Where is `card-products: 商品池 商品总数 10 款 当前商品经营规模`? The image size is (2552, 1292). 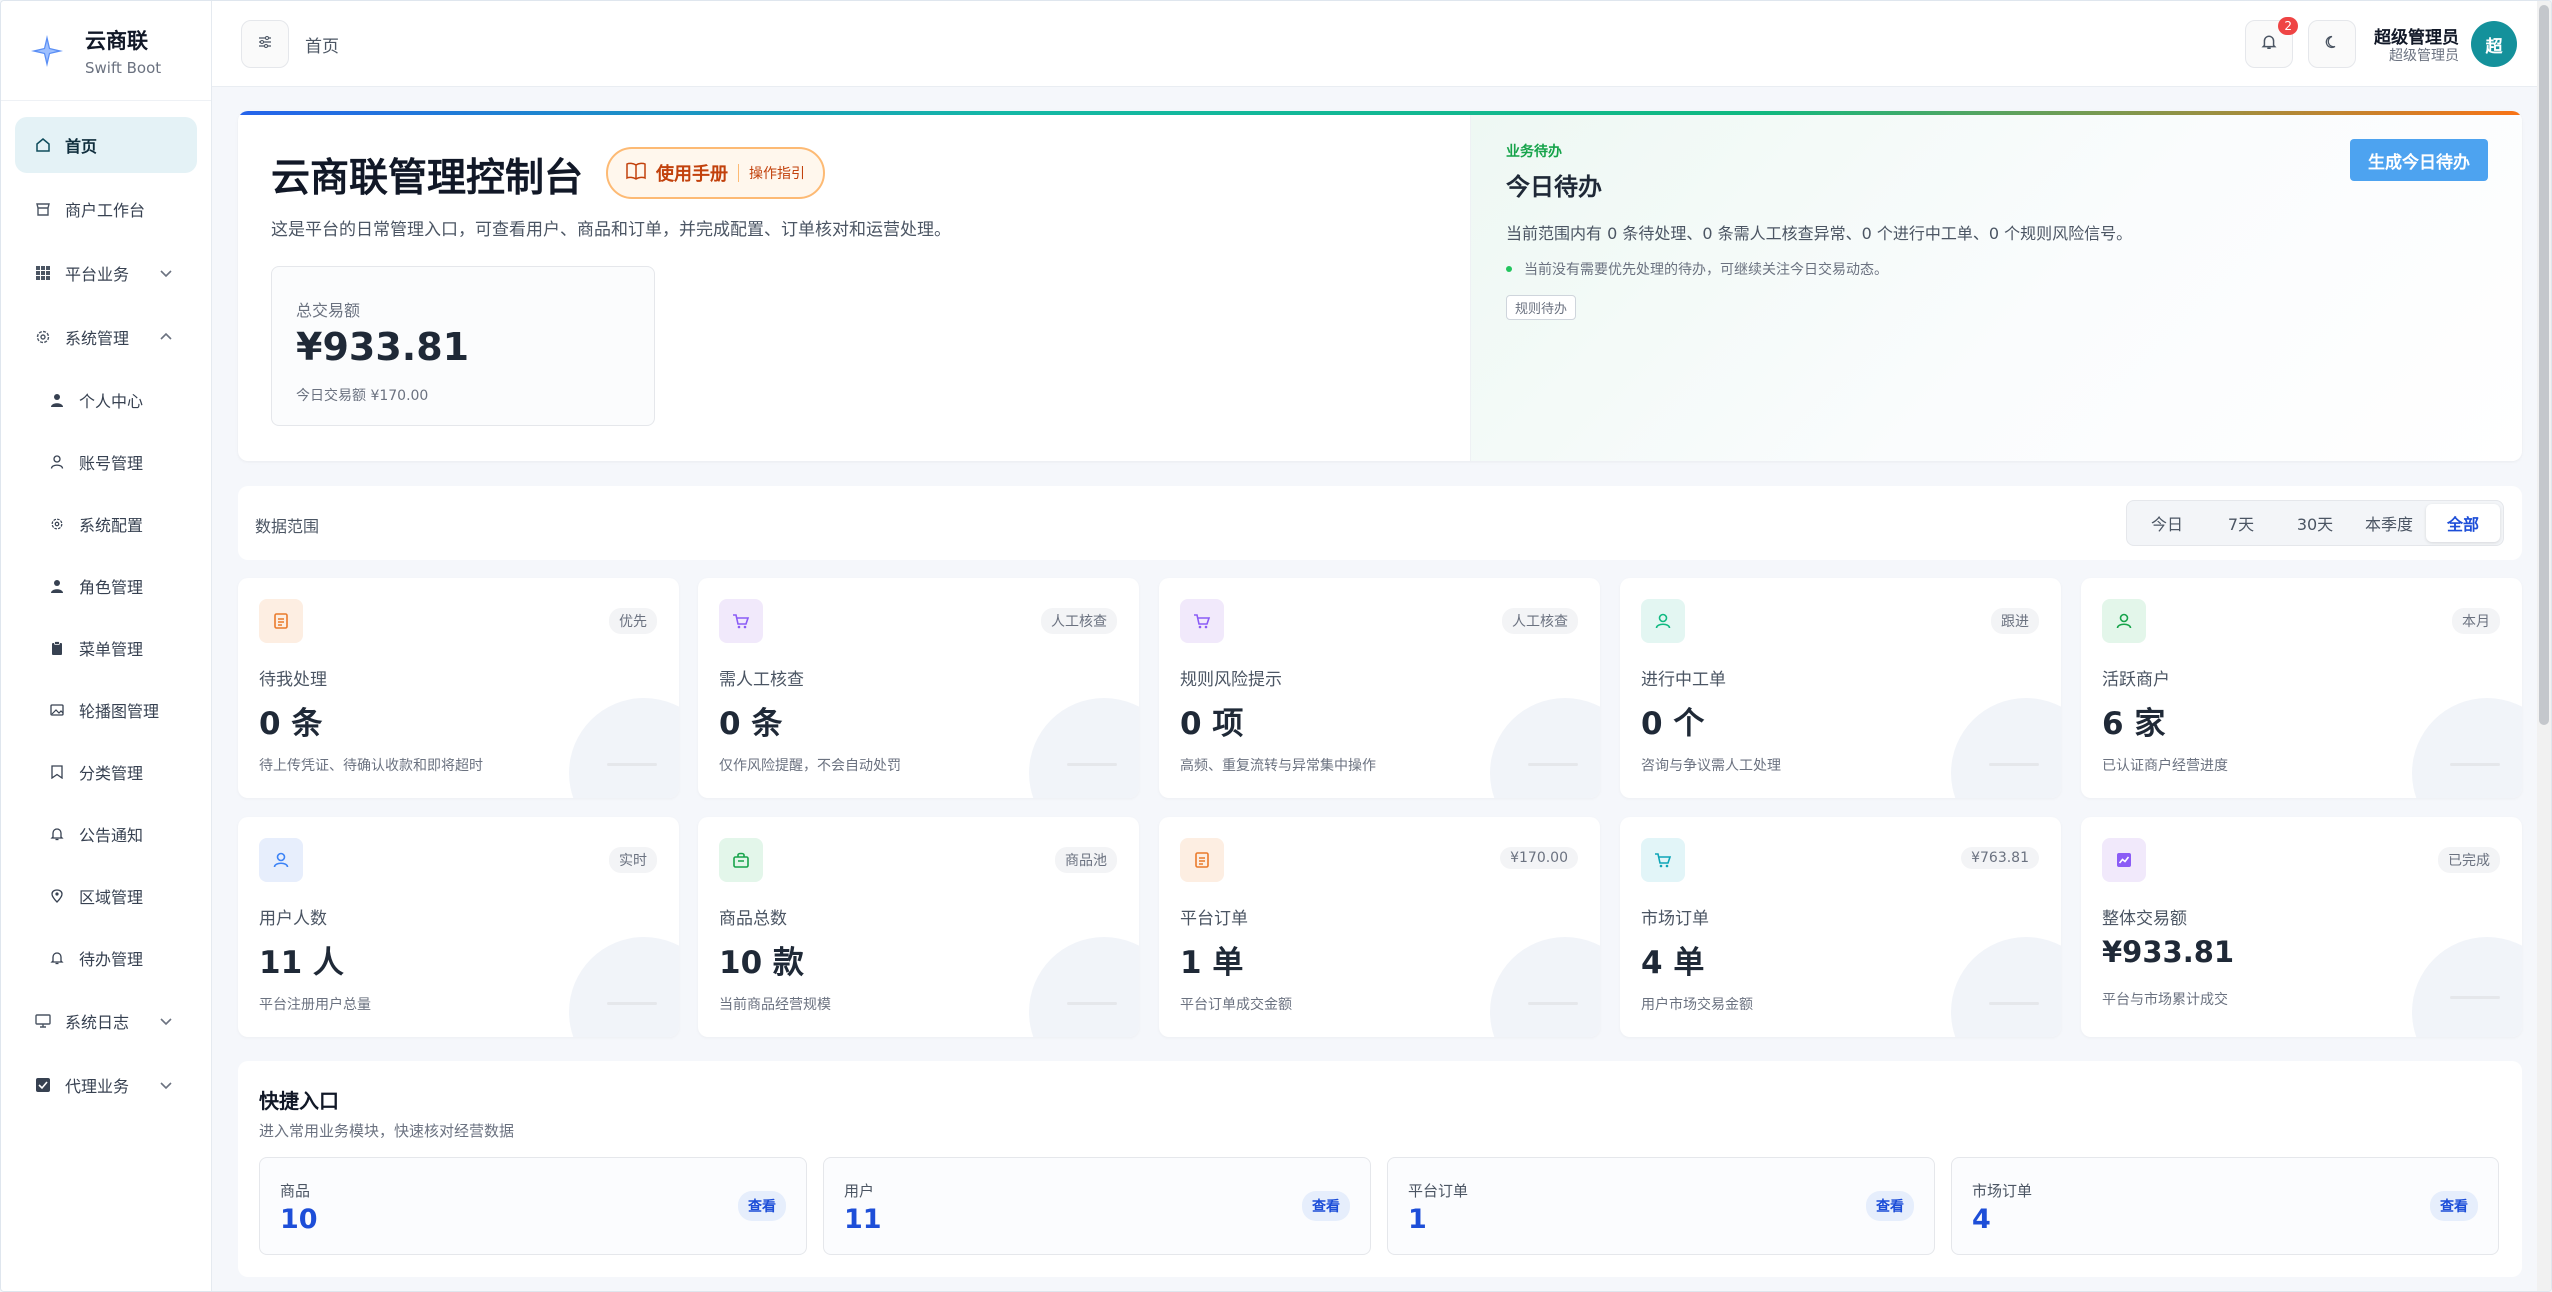
card-products: 商品池 商品总数 10 款 当前商品经营规模 is located at coordinates (918, 927).